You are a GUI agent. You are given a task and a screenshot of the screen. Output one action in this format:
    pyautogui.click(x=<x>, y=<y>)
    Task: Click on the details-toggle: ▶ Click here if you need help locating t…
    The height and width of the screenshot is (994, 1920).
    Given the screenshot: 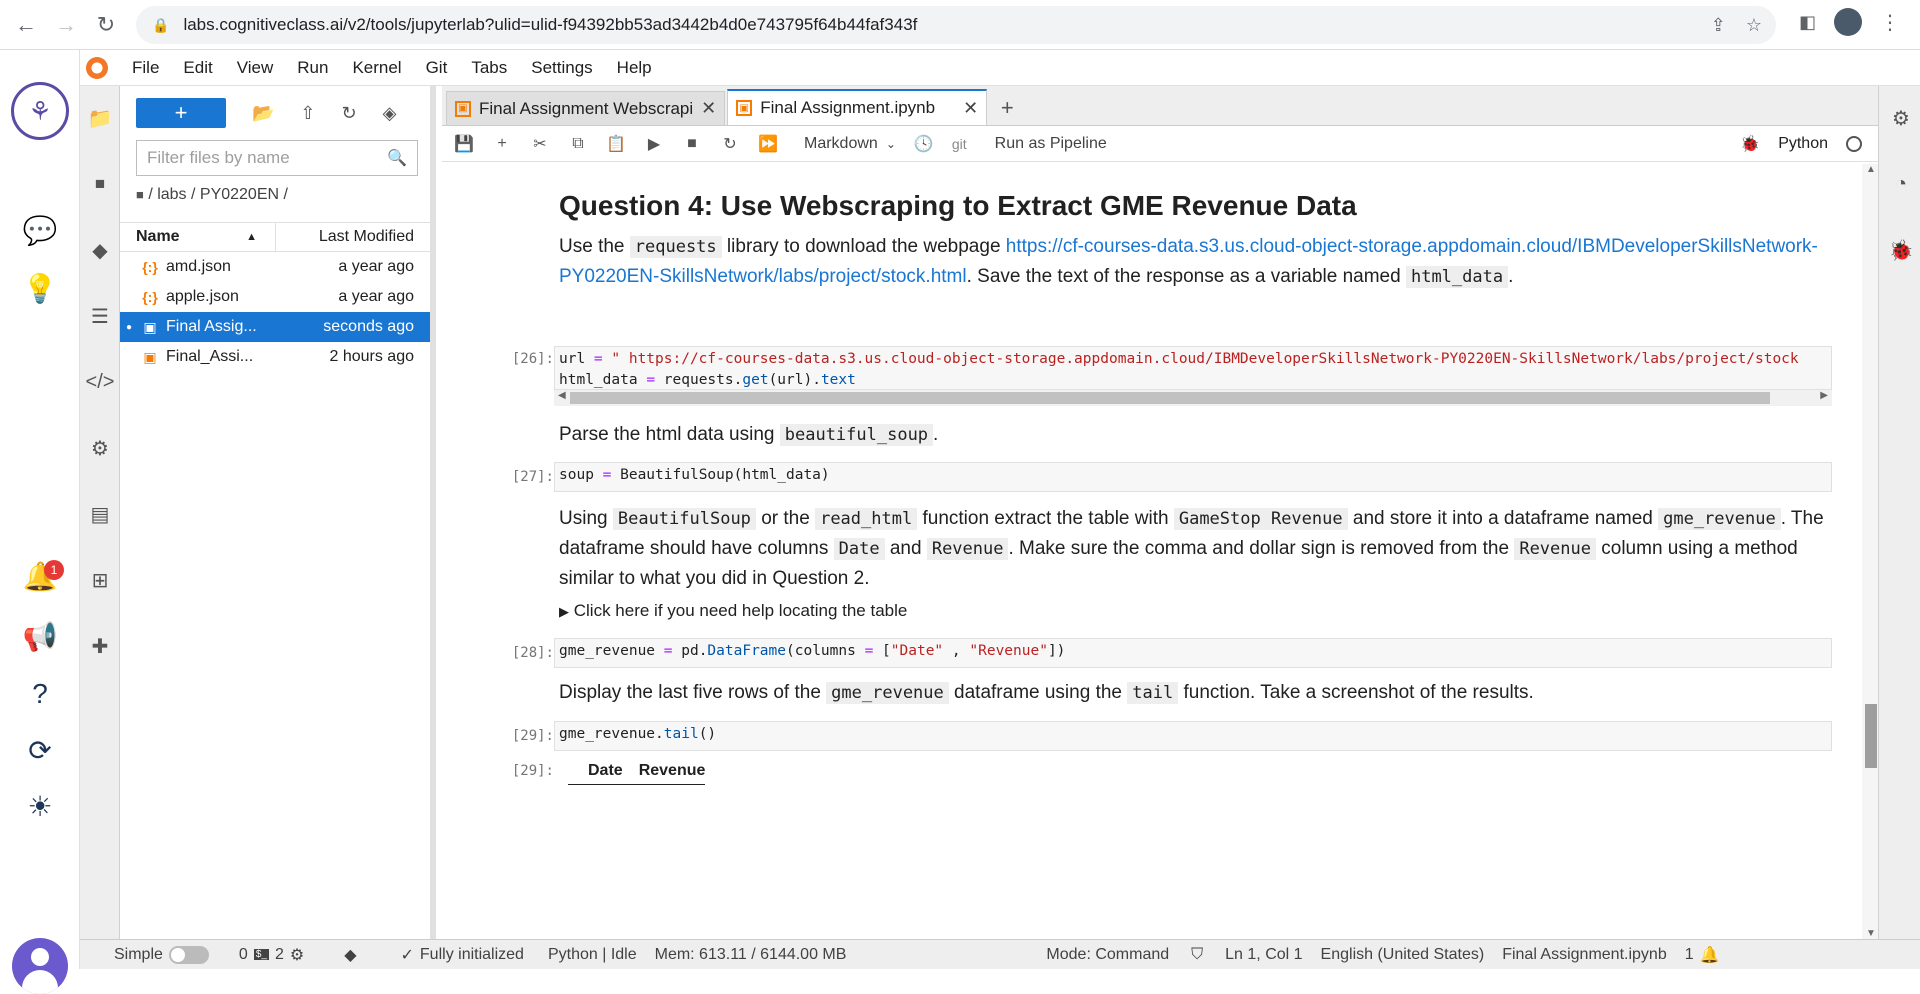 What is the action you would take?
    pyautogui.click(x=1194, y=611)
    